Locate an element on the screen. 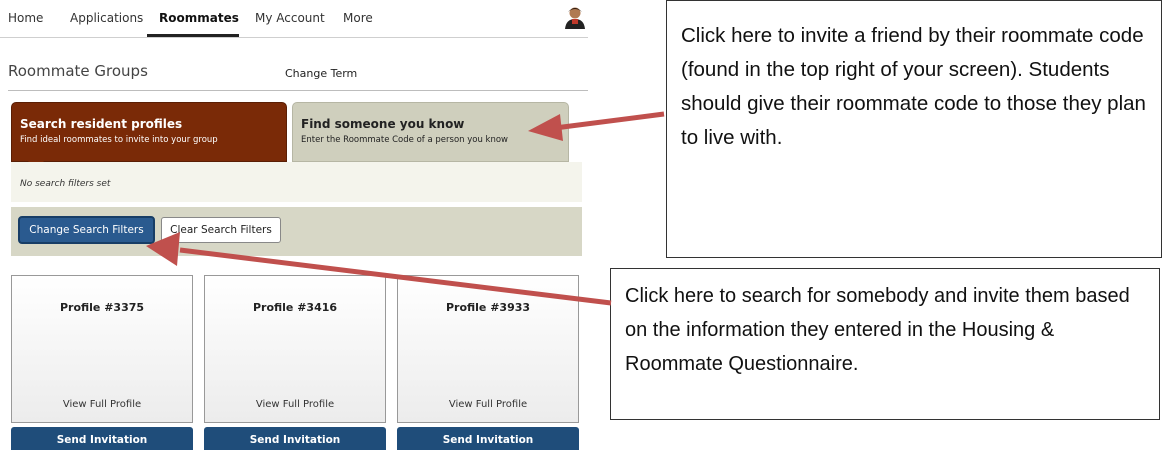 The image size is (1162, 453). arrow-head-top-icon is located at coordinates (545, 127).